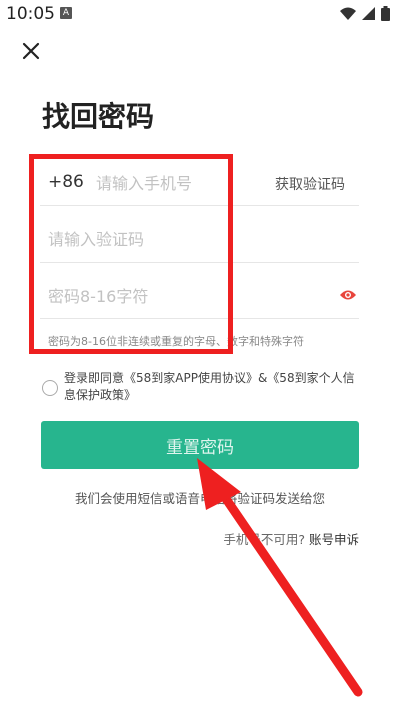  I want to click on notification-icon: A, so click(66, 13).